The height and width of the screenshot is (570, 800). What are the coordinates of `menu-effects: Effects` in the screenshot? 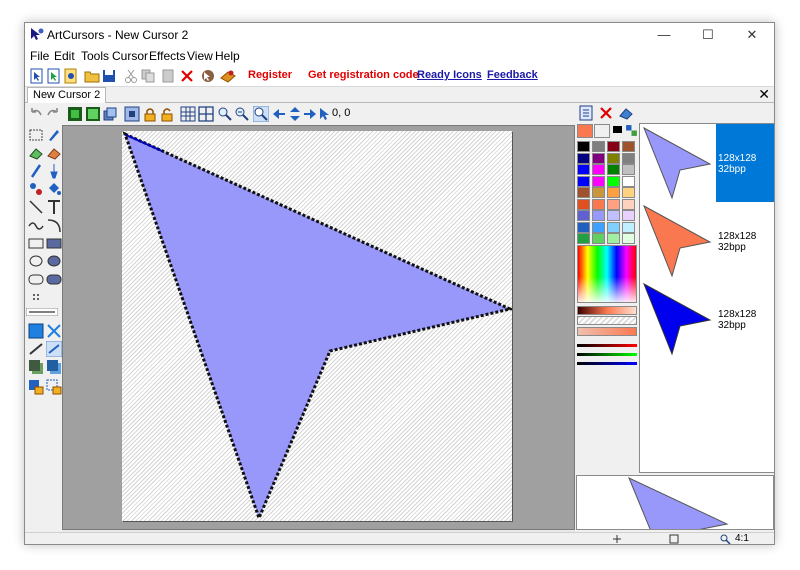 It's located at (167, 56).